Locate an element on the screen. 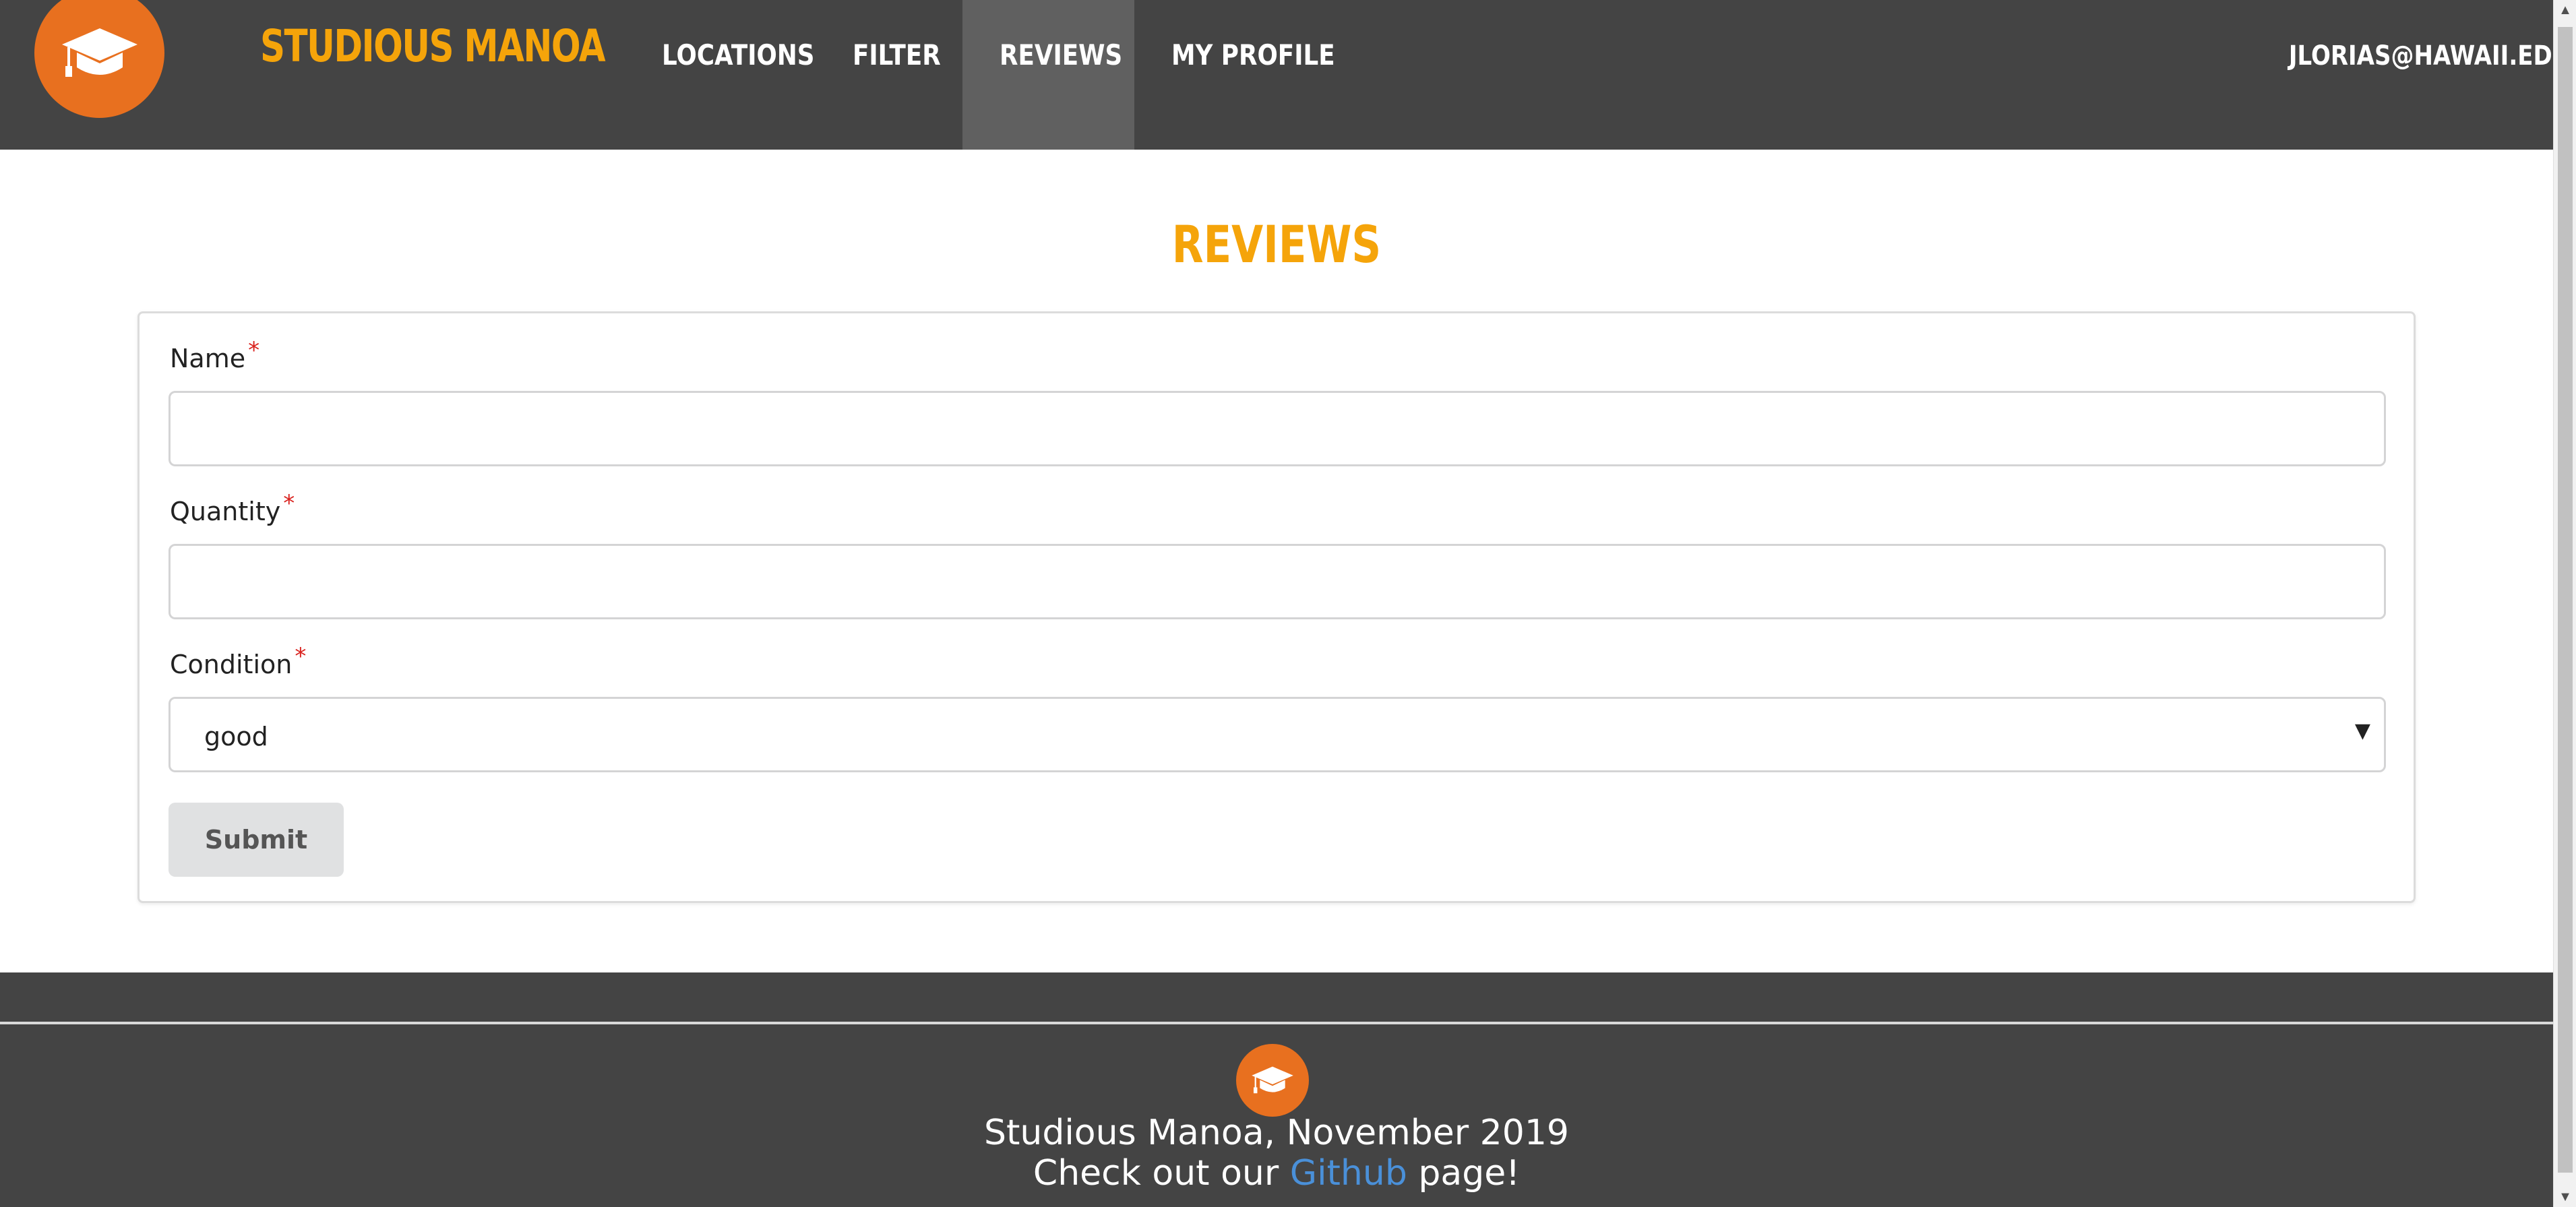  nav-item-my-profile: MY PROFILE is located at coordinates (1267, 75).